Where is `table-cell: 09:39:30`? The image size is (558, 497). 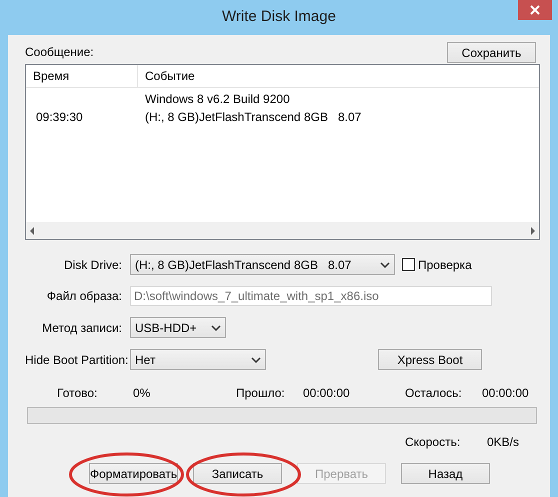
table-cell: 09:39:30 is located at coordinates (59, 117).